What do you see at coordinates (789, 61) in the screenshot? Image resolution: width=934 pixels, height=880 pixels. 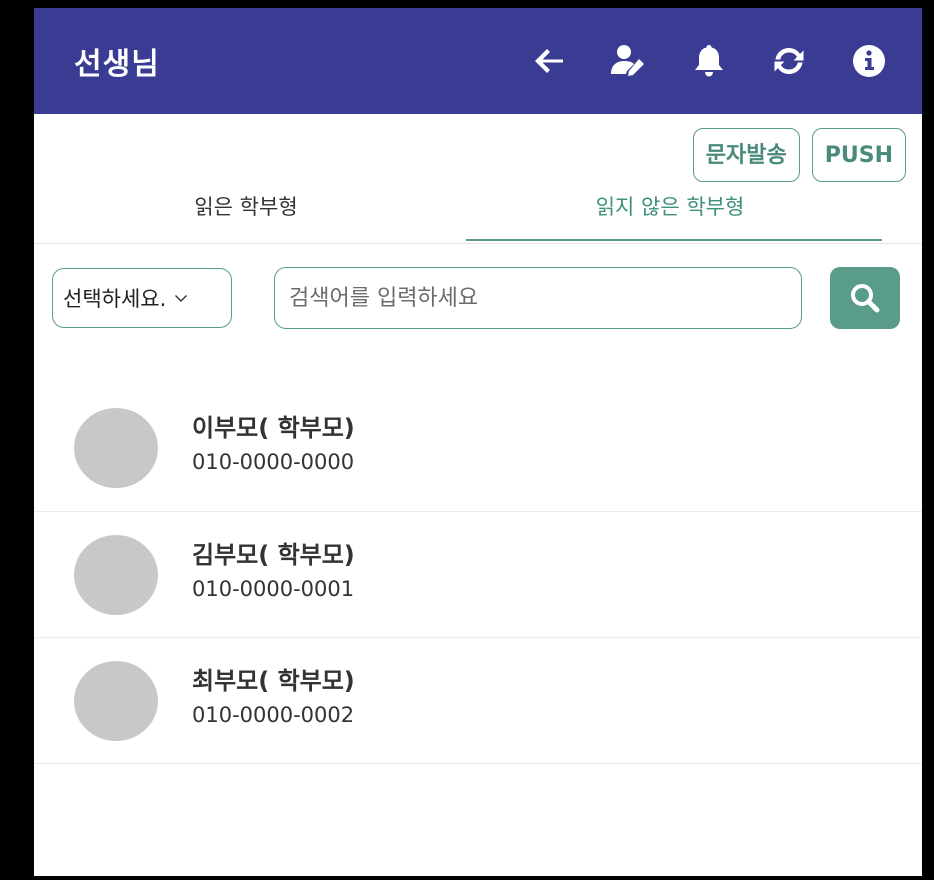 I see `refresh-icon` at bounding box center [789, 61].